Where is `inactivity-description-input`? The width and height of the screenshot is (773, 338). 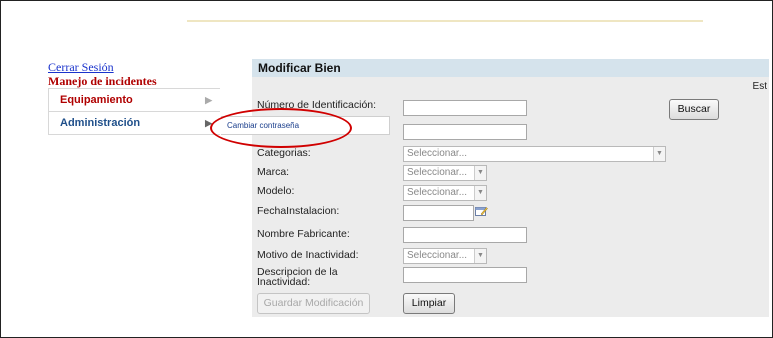 inactivity-description-input is located at coordinates (465, 275).